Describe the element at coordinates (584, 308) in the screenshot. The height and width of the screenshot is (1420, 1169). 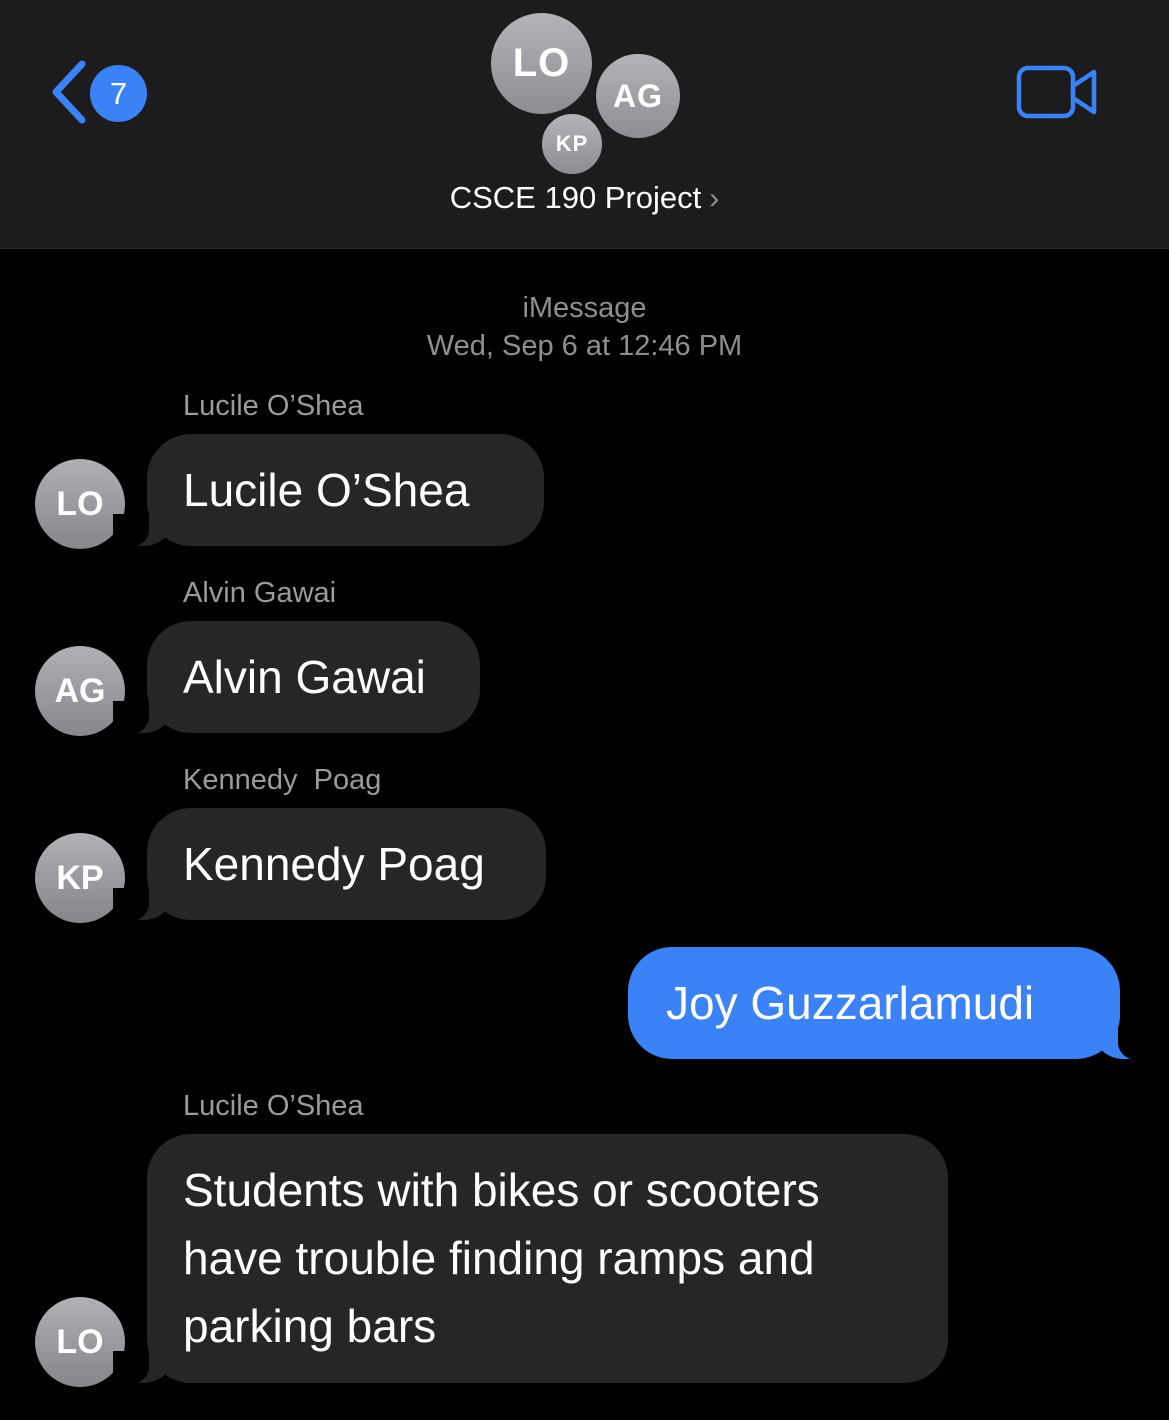
I see `service-name: iMessage` at that location.